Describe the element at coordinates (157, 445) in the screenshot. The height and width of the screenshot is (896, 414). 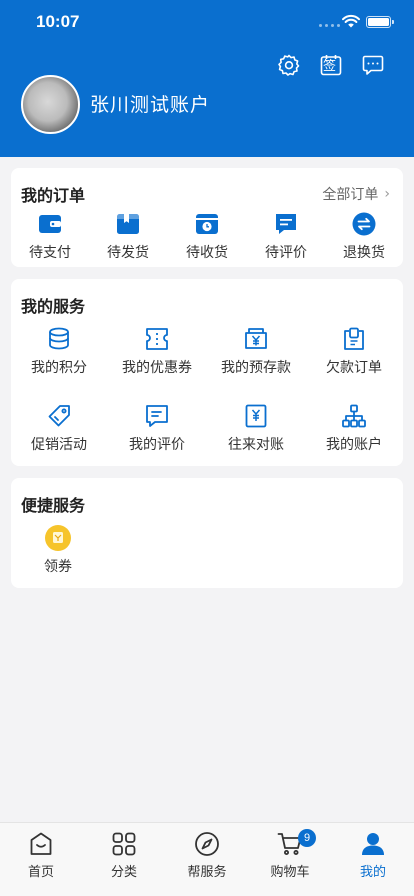
I see `service-label: 我的评价` at that location.